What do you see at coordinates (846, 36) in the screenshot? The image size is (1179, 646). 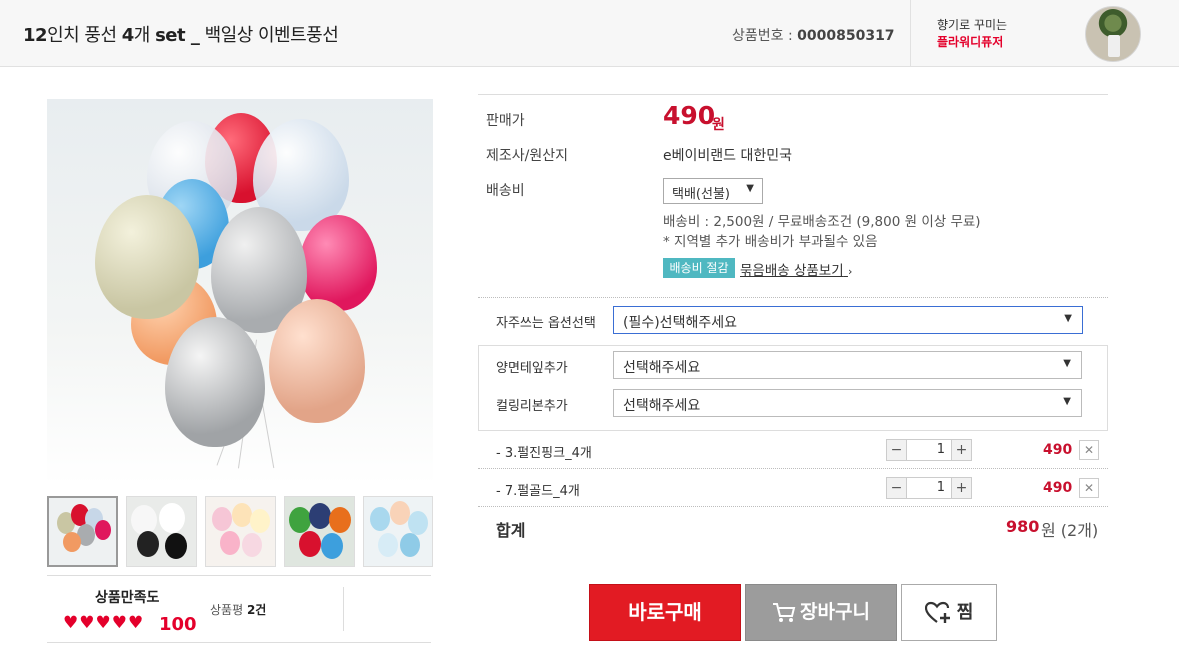 I see `product-number-value: 0000850317` at bounding box center [846, 36].